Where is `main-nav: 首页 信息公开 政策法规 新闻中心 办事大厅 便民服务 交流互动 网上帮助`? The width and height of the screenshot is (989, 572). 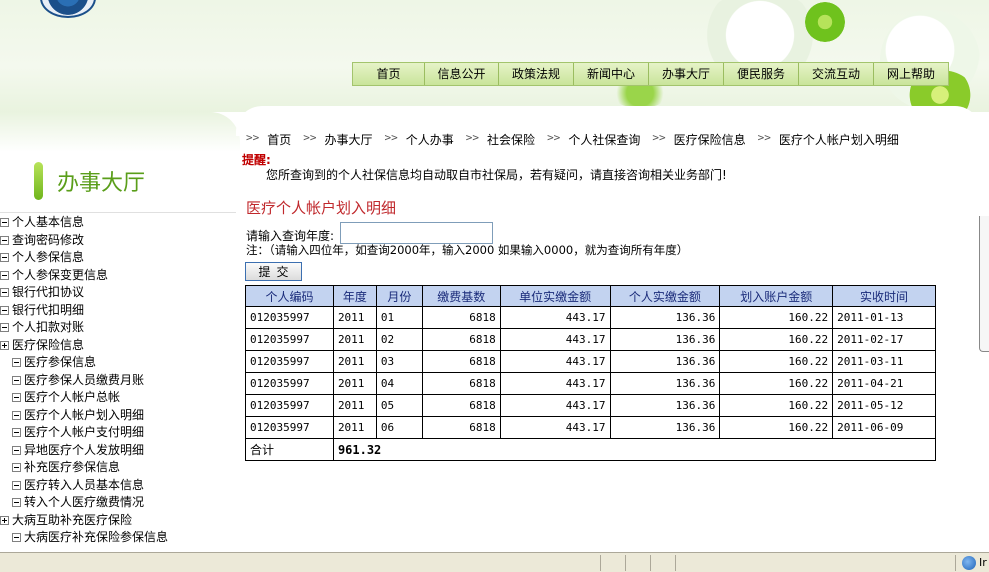
main-nav: 首页 信息公开 政策法规 新闻中心 办事大厅 便民服务 交流互动 网上帮助 is located at coordinates (650, 74).